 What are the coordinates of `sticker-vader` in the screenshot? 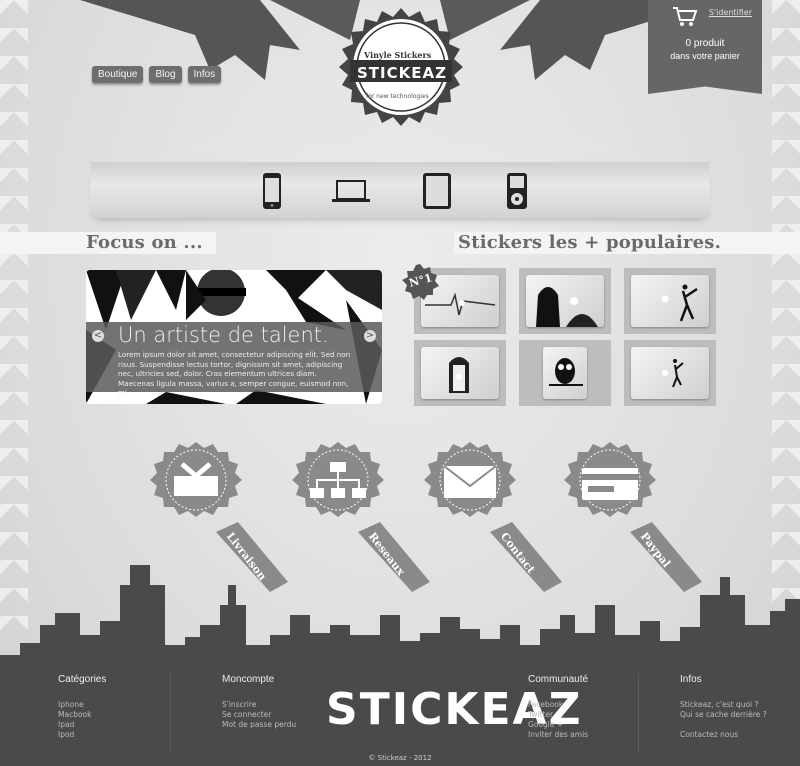 It's located at (565, 301).